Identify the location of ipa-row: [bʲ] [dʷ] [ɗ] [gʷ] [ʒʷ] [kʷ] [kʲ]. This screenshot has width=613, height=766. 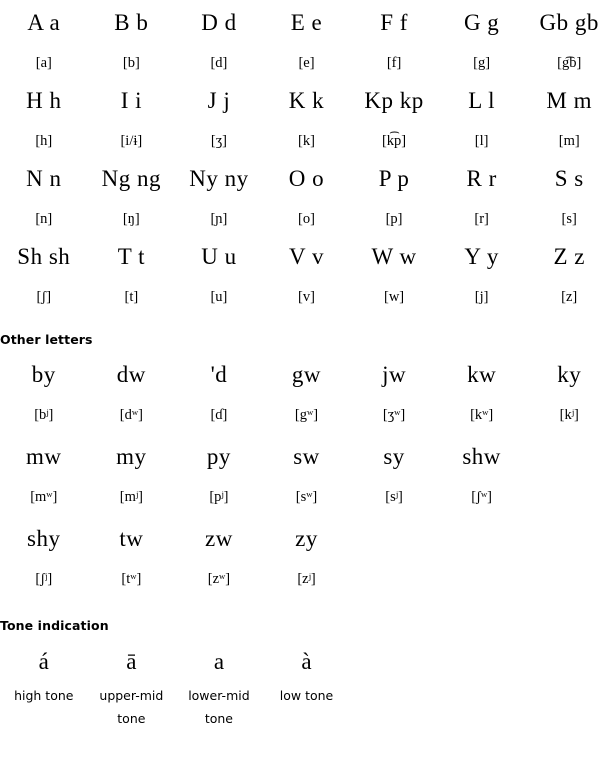
(306, 415).